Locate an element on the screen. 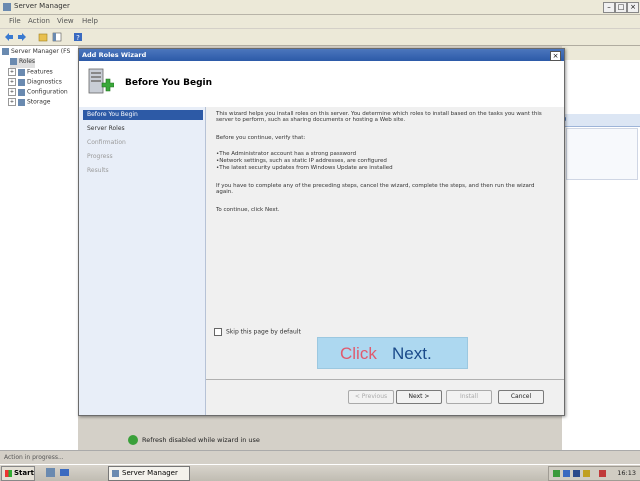  previous-button: < Previous is located at coordinates (371, 397).